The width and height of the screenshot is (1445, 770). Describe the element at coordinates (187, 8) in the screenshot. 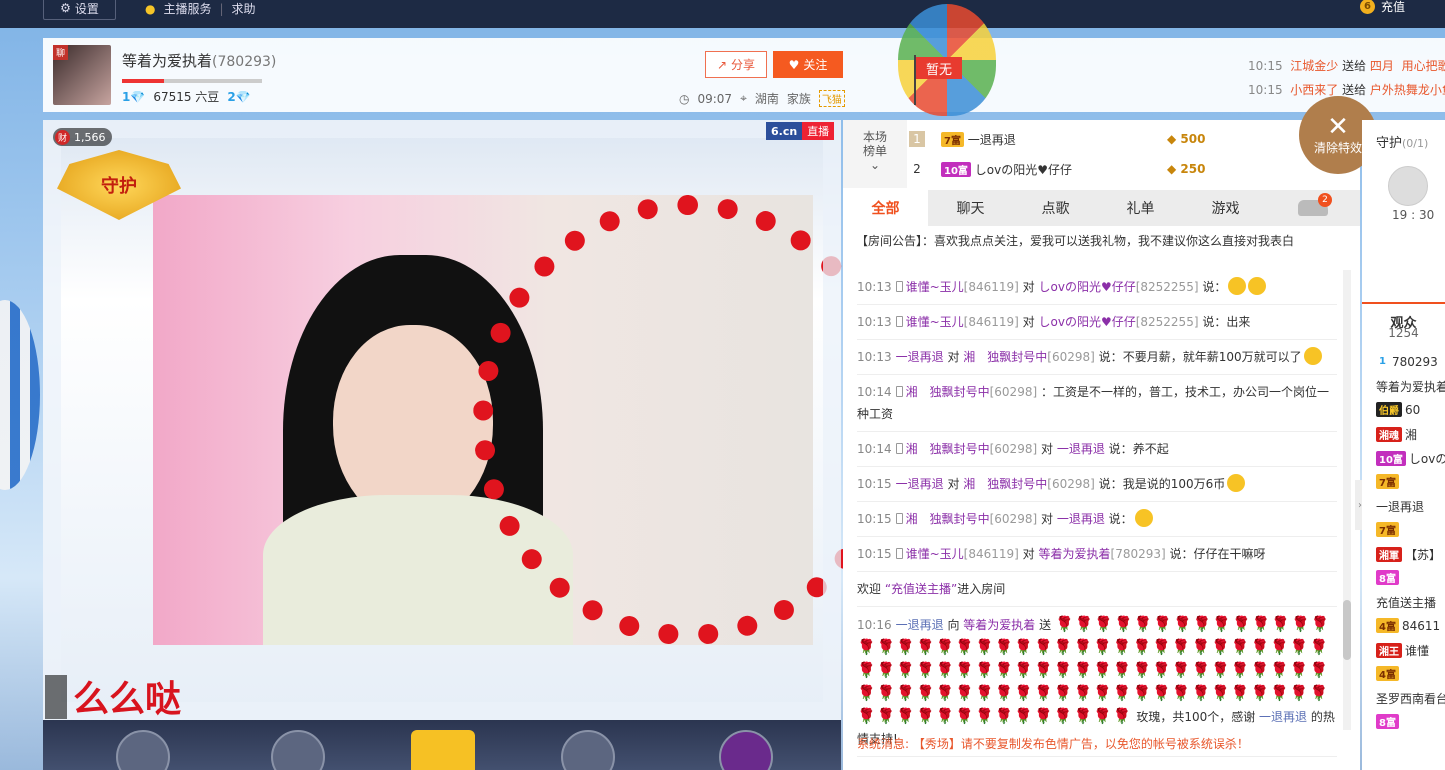

I see `host-service-link: 主播服务` at that location.